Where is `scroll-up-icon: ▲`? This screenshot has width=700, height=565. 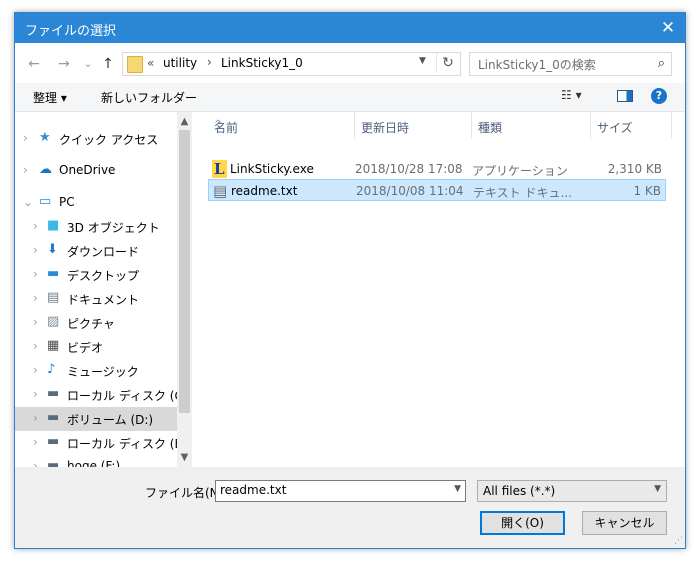
scroll-up-icon: ▲ is located at coordinates (184, 121).